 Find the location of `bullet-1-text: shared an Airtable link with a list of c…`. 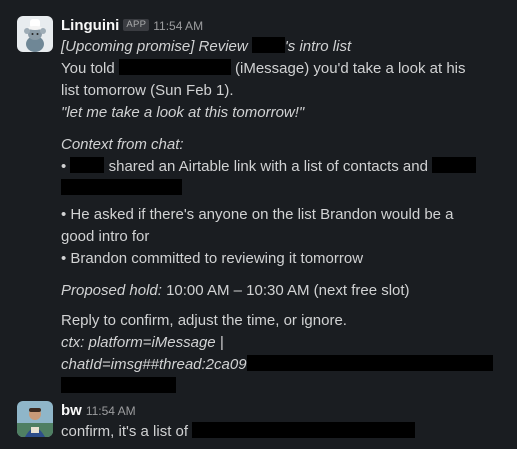

bullet-1-text: shared an Airtable link with a list of c… is located at coordinates (268, 166).